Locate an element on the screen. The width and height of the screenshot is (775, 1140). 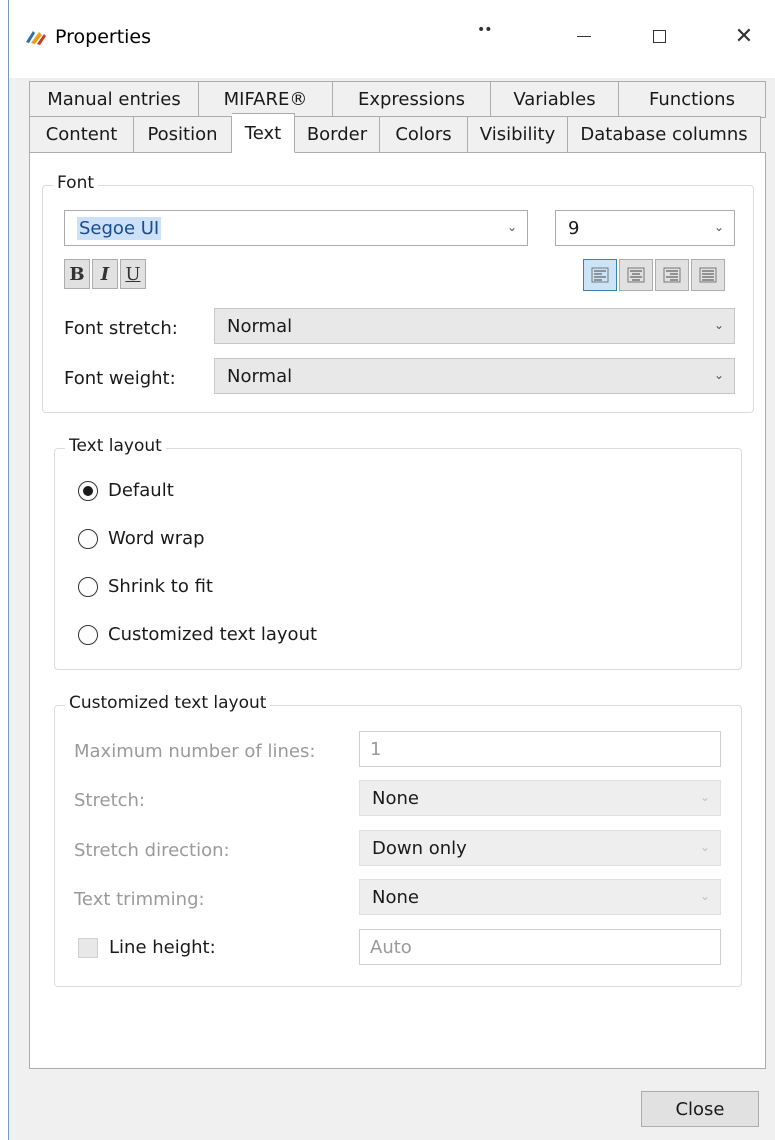
align-right-button is located at coordinates (672, 275).